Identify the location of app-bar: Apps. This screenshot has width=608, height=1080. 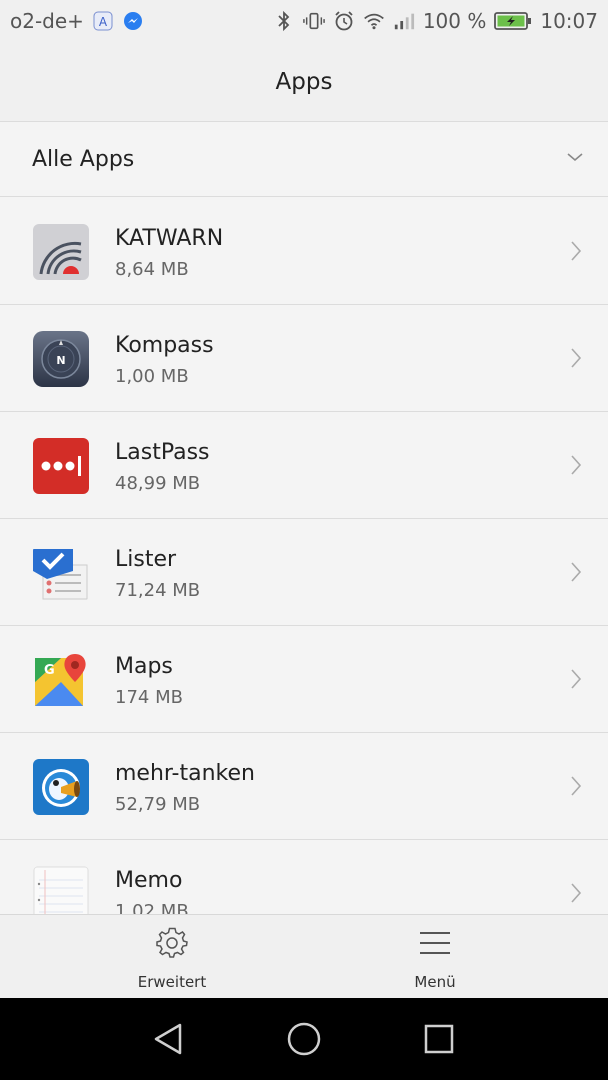
(304, 82).